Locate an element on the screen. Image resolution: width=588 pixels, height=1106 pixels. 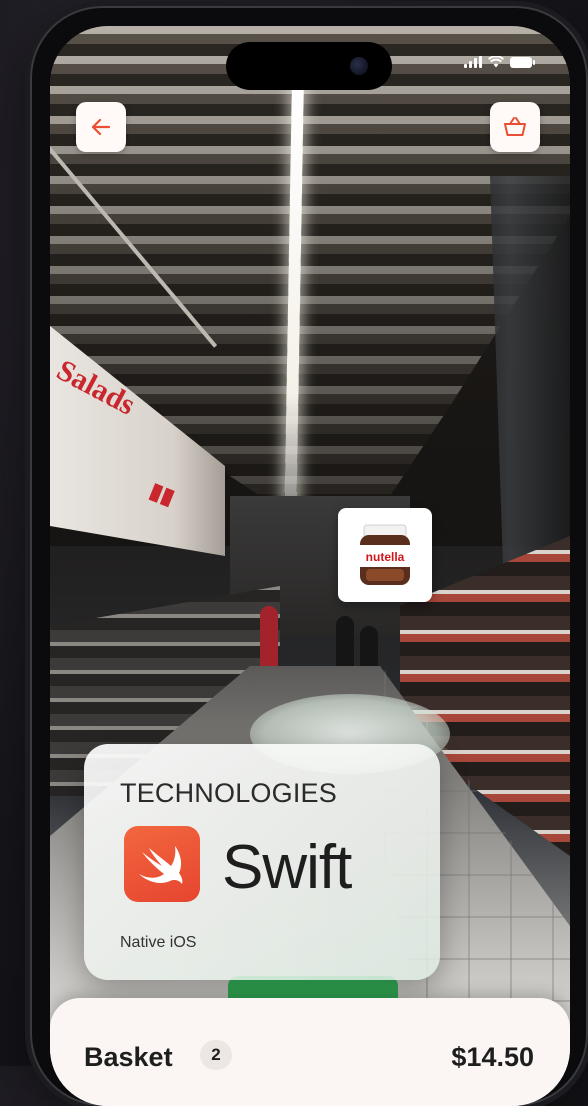
front-camera is located at coordinates (359, 66).